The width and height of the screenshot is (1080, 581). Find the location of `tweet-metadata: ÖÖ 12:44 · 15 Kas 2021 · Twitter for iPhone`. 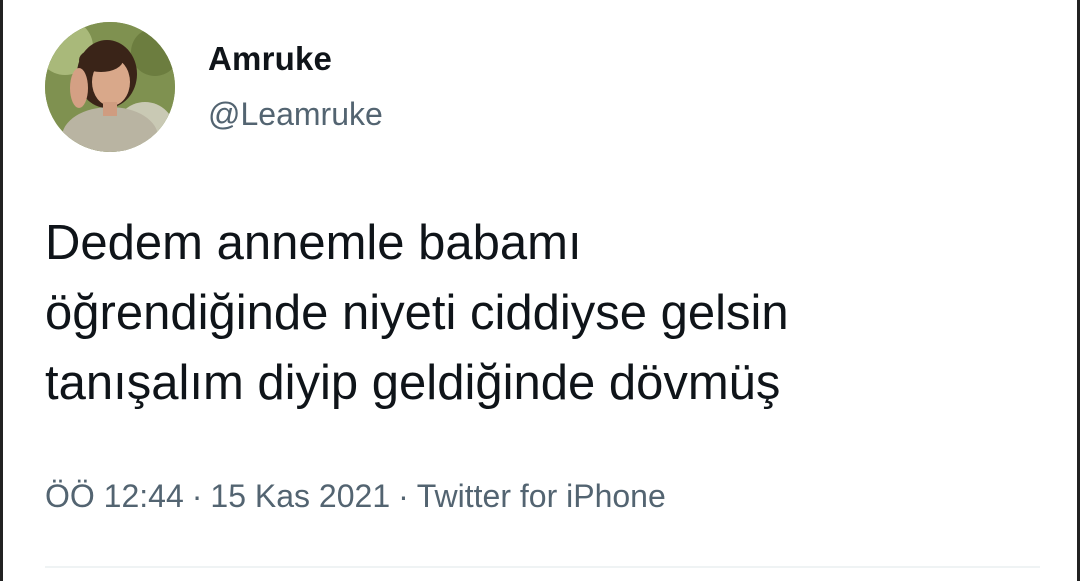

tweet-metadata: ÖÖ 12:44 · 15 Kas 2021 · Twitter for iPhone is located at coordinates (355, 496).